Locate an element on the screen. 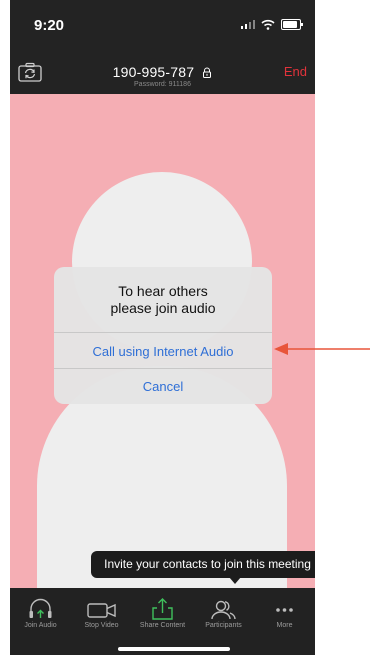 The height and width of the screenshot is (655, 375). dialog-title-line1: To hear others is located at coordinates (163, 291).